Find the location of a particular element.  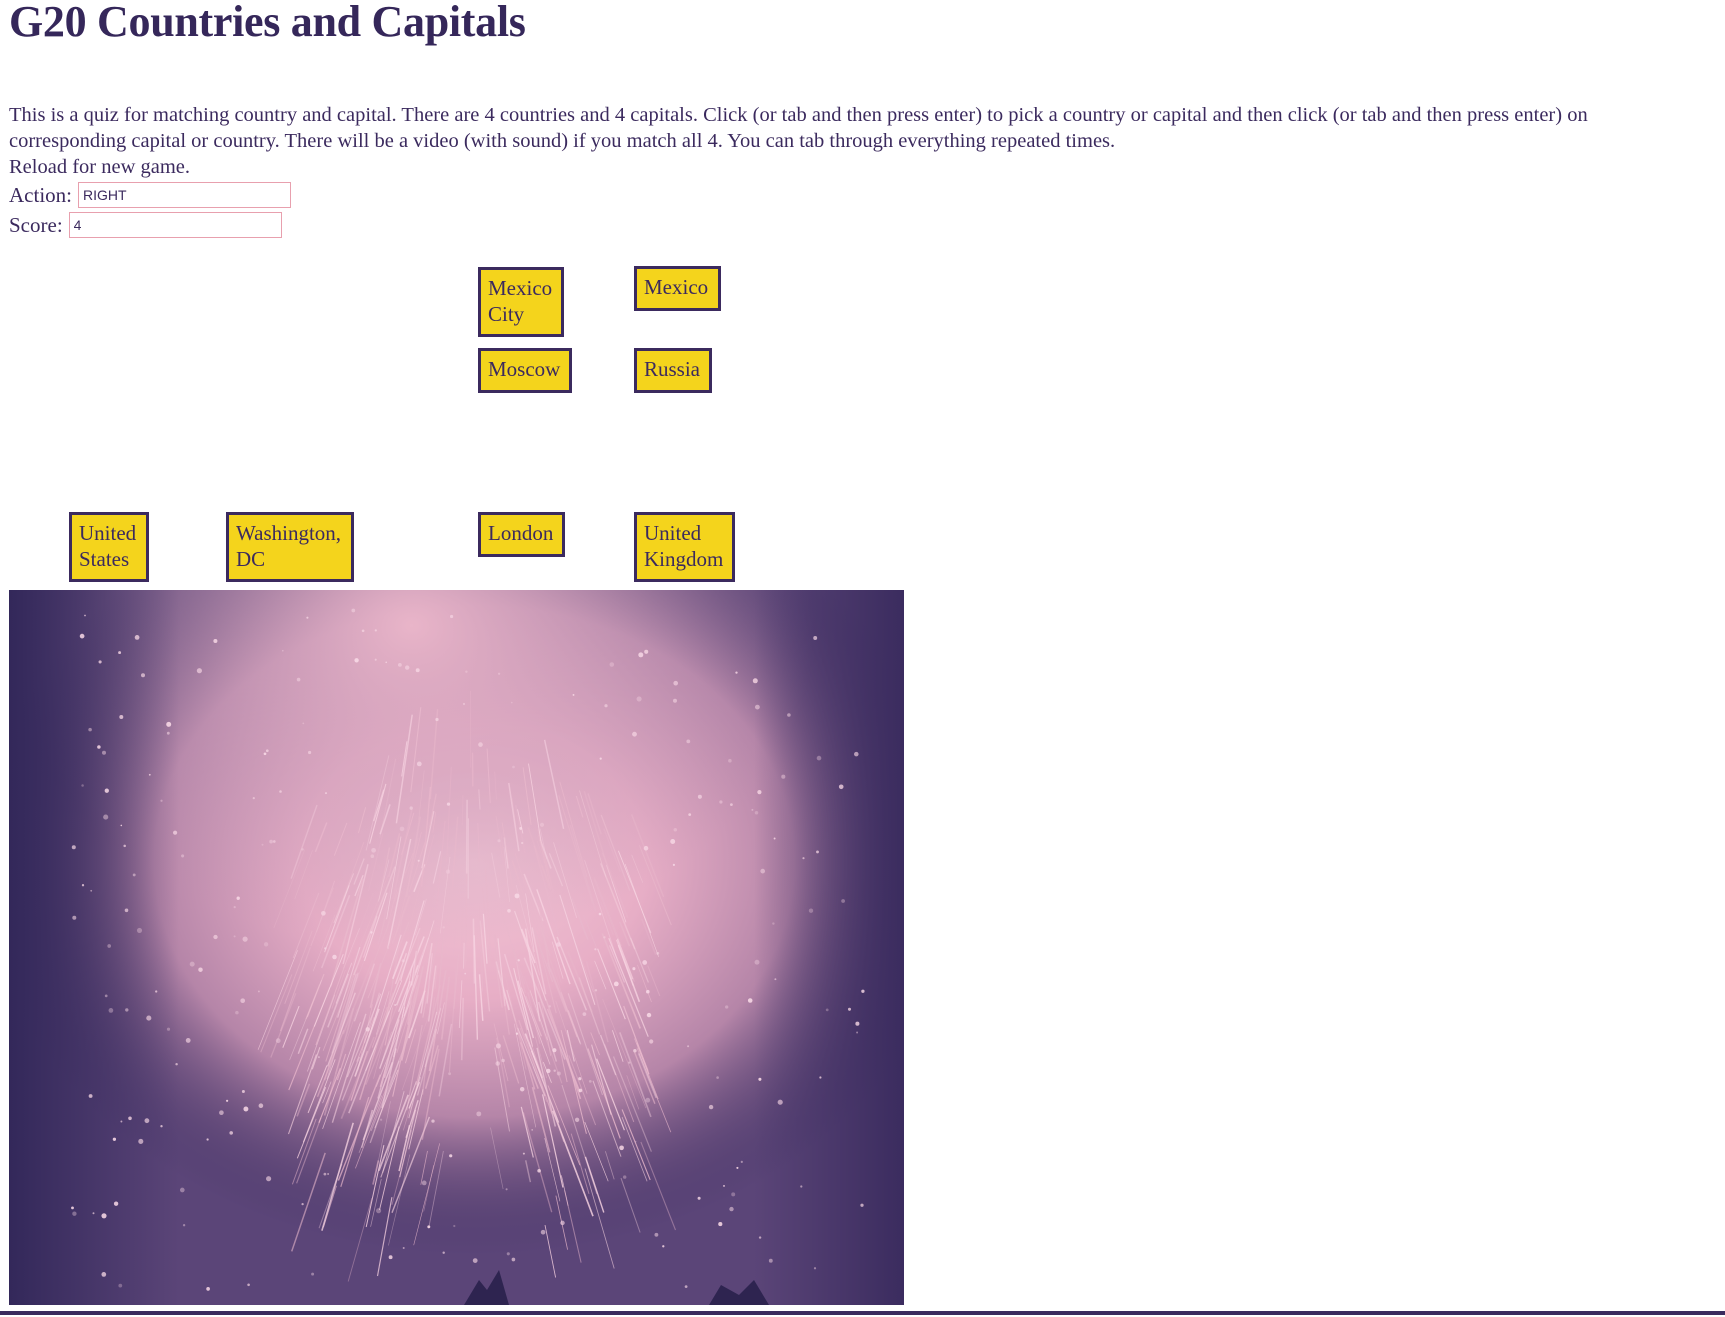

reload-note: Reload for new game. is located at coordinates (100, 167).